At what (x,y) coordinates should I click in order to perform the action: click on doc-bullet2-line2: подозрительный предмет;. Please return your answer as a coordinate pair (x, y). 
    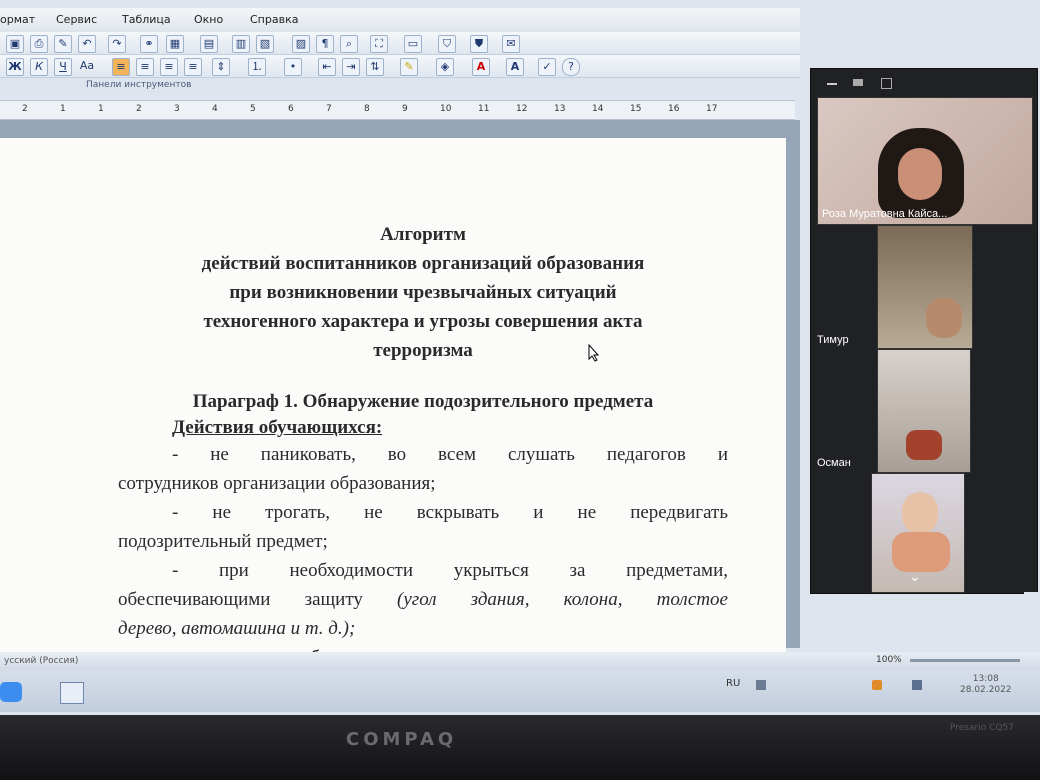
    Looking at the image, I should click on (223, 541).